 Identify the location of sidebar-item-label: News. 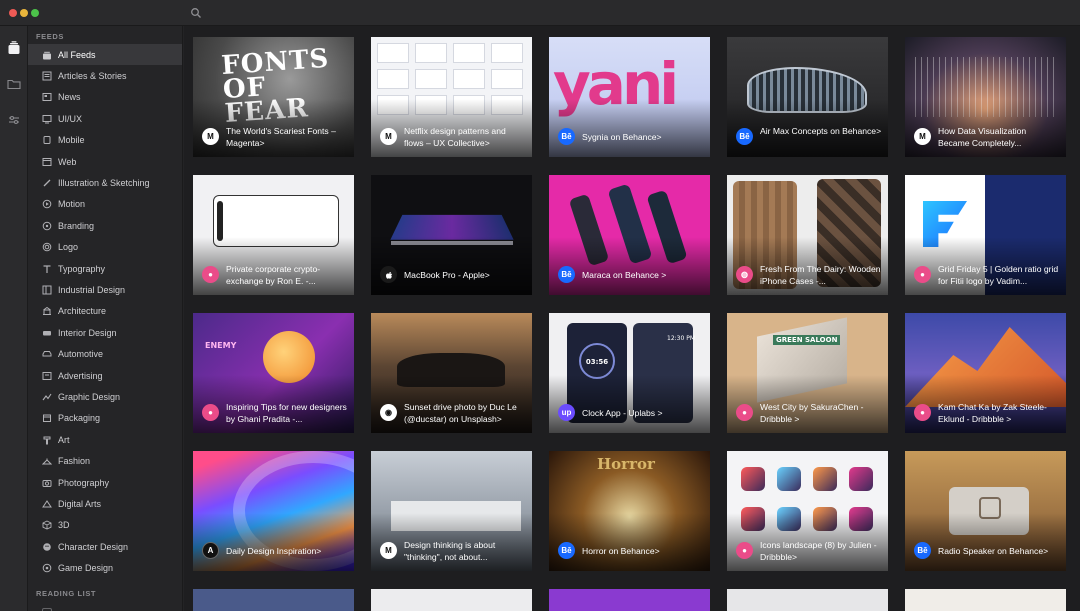
(69, 97).